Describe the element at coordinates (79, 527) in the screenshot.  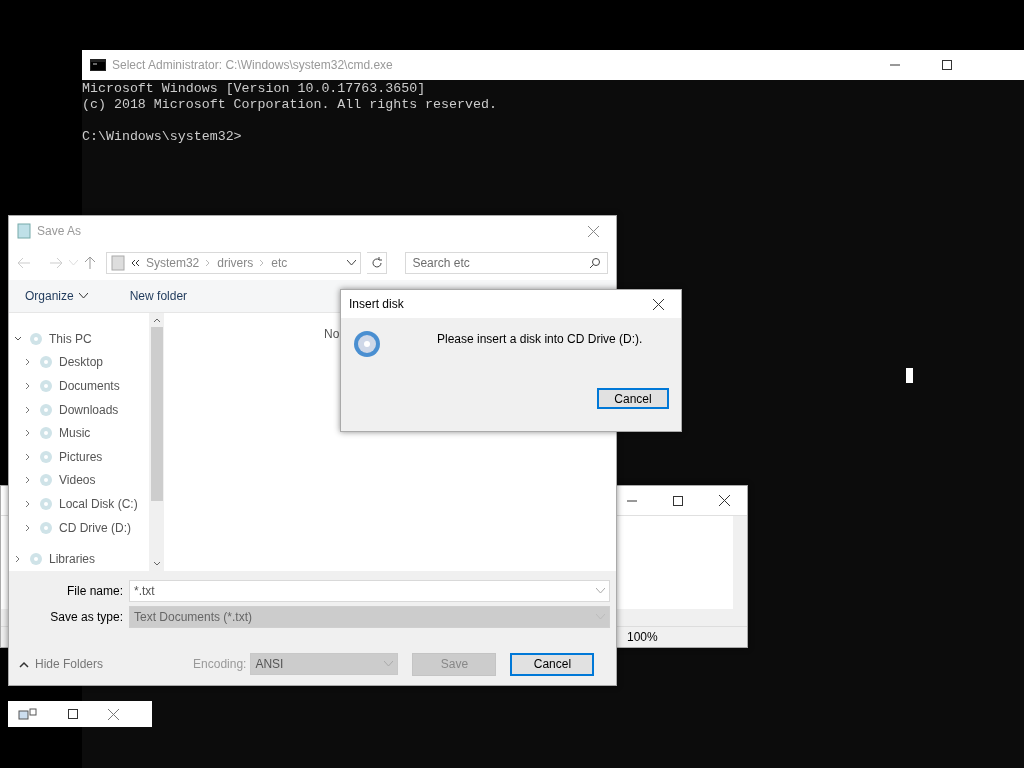
I see `tree-item: CD Drive (D:)` at that location.